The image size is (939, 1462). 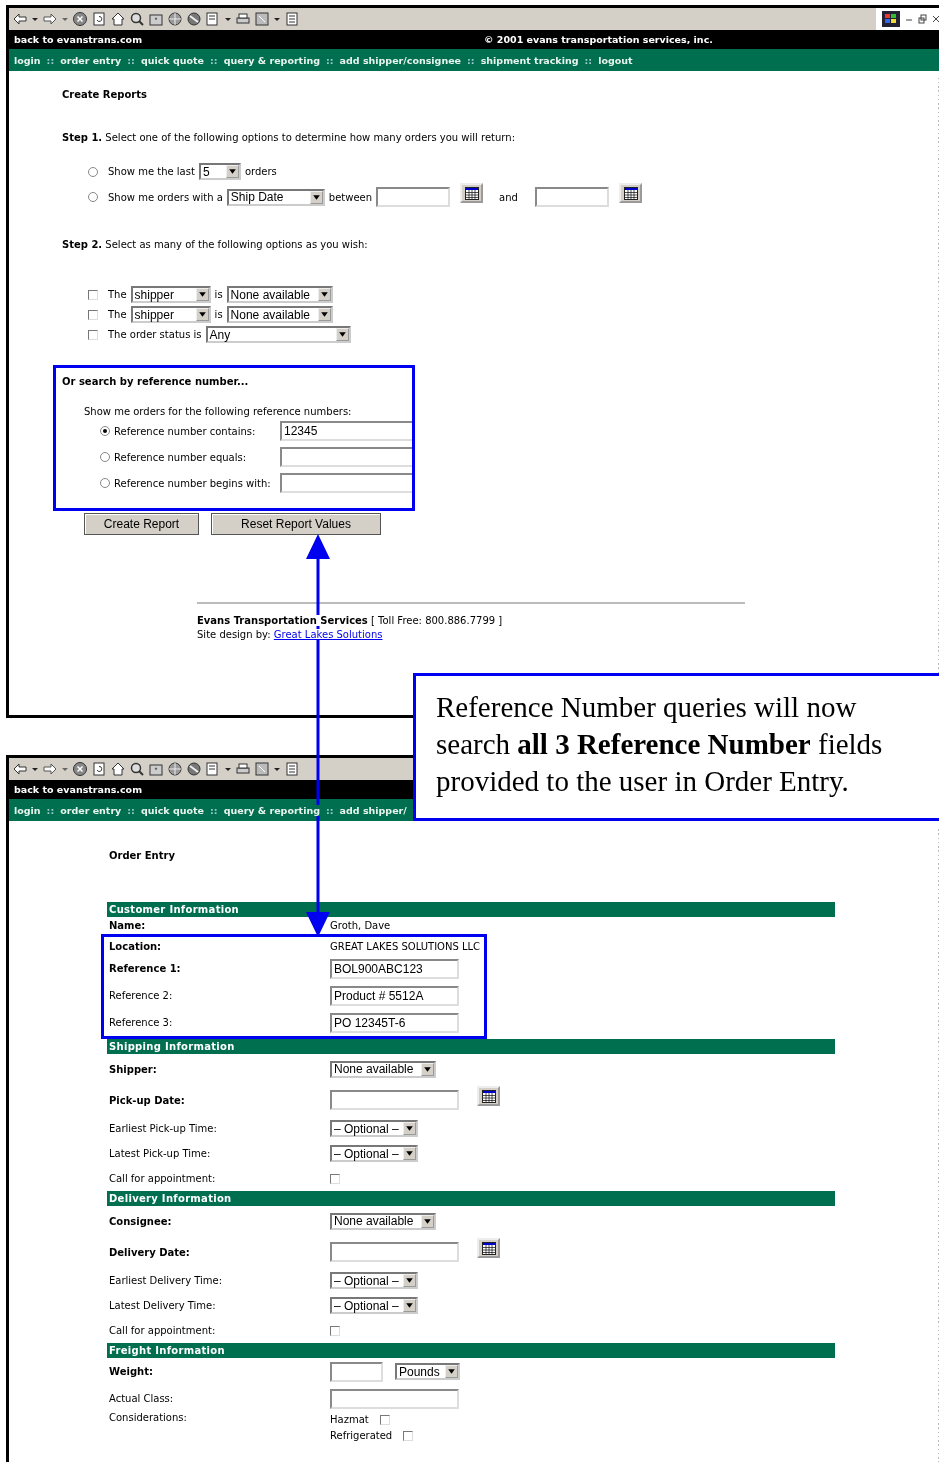 I want to click on dropdown: Pounds, so click(x=427, y=1371).